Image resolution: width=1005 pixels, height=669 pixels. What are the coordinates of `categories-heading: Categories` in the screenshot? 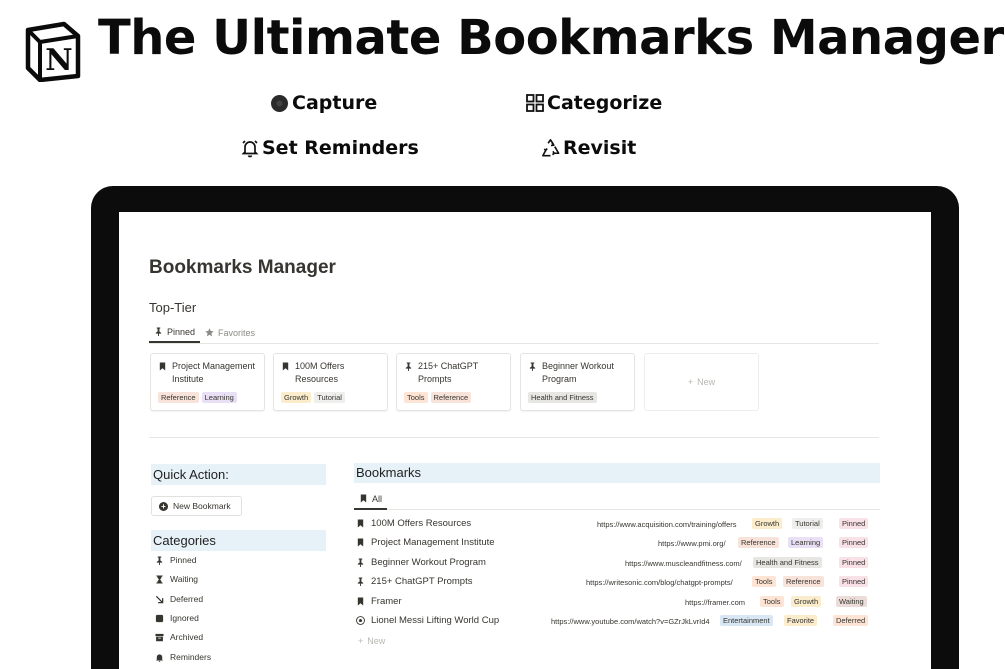 It's located at (238, 540).